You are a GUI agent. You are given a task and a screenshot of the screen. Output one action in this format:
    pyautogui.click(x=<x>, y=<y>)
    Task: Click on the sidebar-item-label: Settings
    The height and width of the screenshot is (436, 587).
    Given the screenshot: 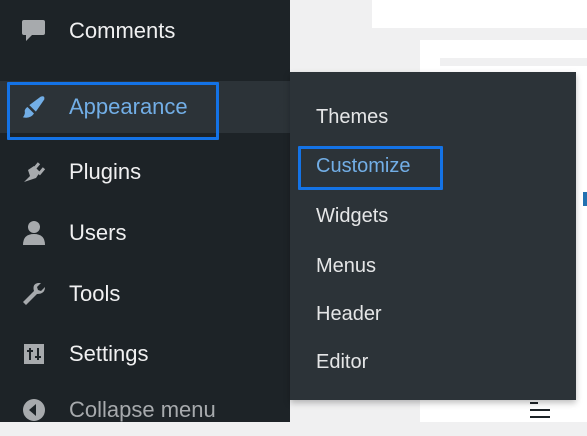 What is the action you would take?
    pyautogui.click(x=109, y=353)
    